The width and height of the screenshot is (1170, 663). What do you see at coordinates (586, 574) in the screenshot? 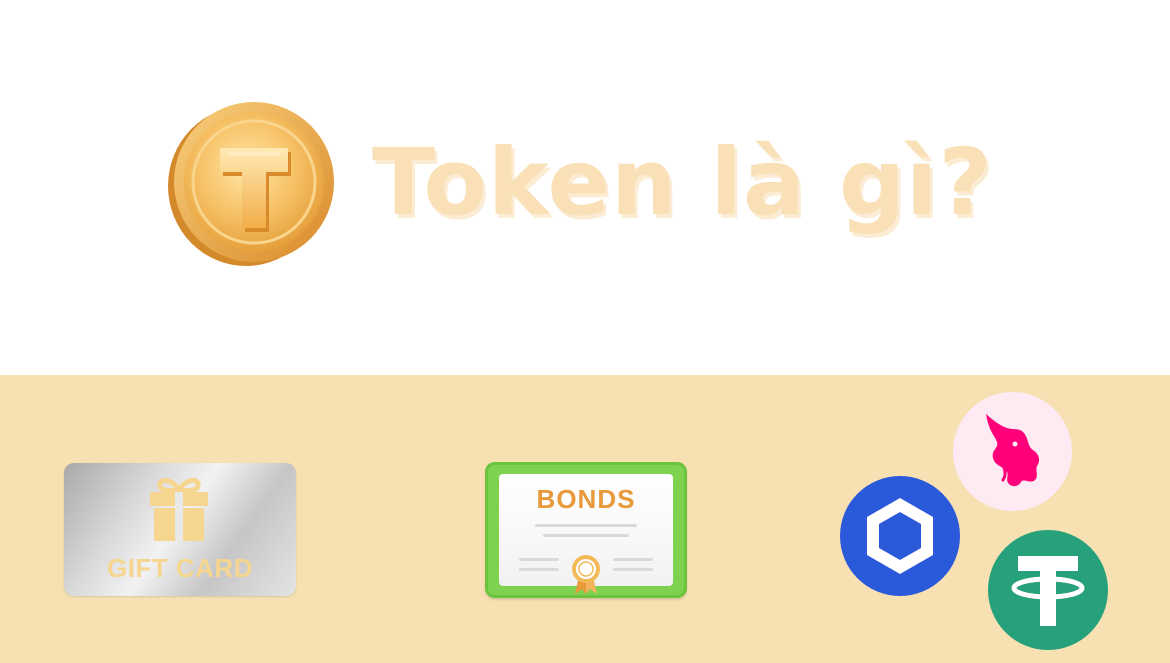
I see `certificate-seal-icon` at bounding box center [586, 574].